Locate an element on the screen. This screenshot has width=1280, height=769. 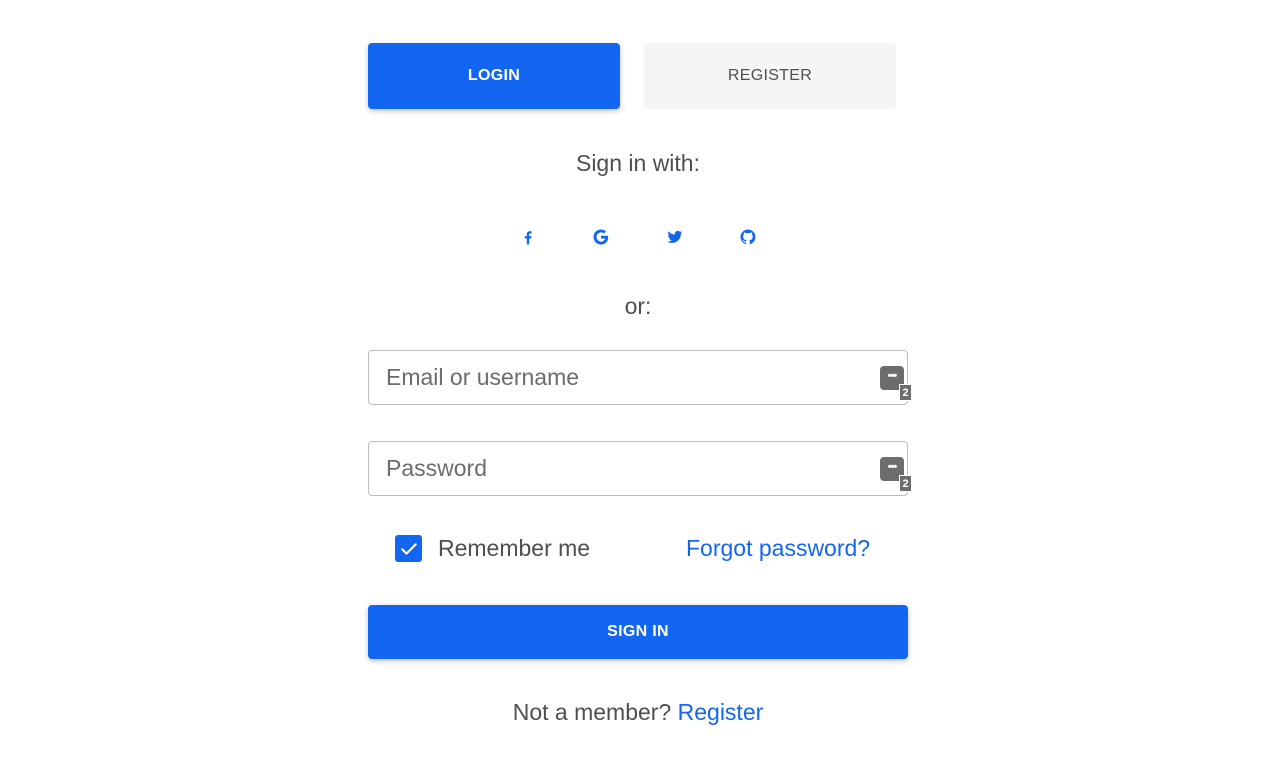
tab-login-label: LOGIN is located at coordinates (494, 75).